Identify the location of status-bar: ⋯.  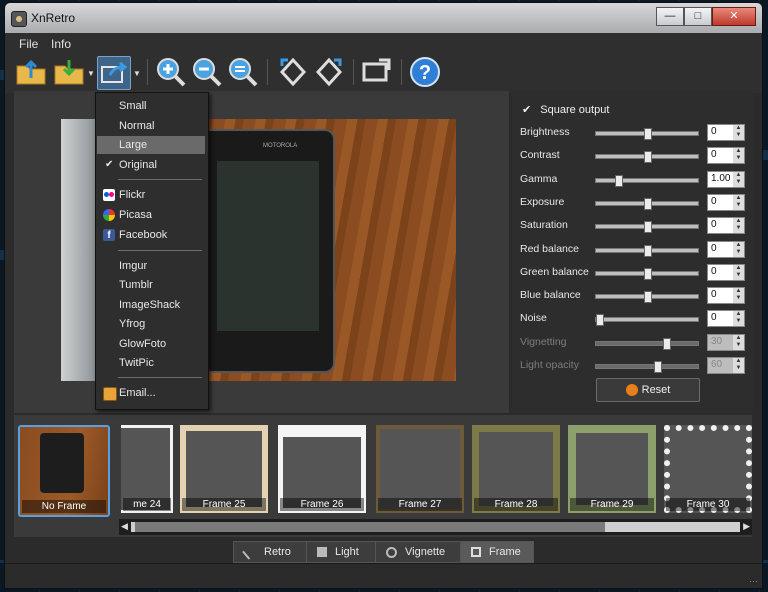
(383, 575).